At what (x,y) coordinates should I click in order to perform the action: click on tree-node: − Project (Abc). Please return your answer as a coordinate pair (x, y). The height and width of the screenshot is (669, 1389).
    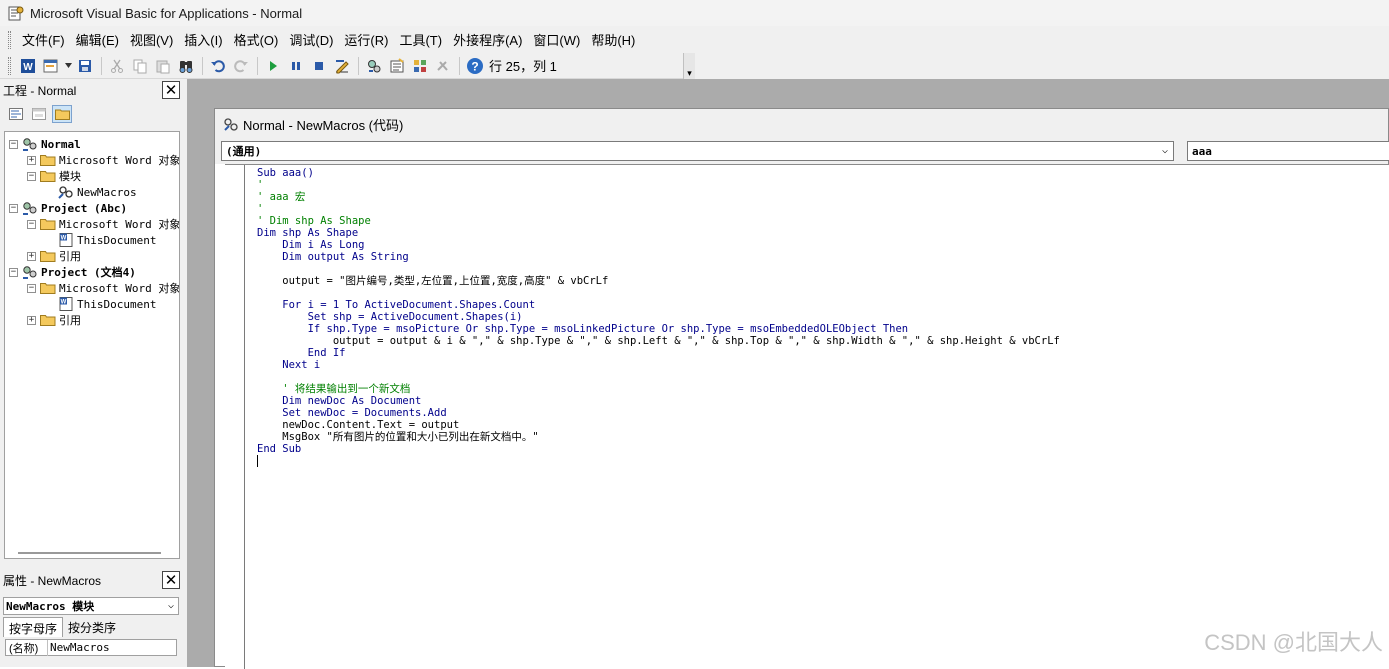
    Looking at the image, I should click on (68, 208).